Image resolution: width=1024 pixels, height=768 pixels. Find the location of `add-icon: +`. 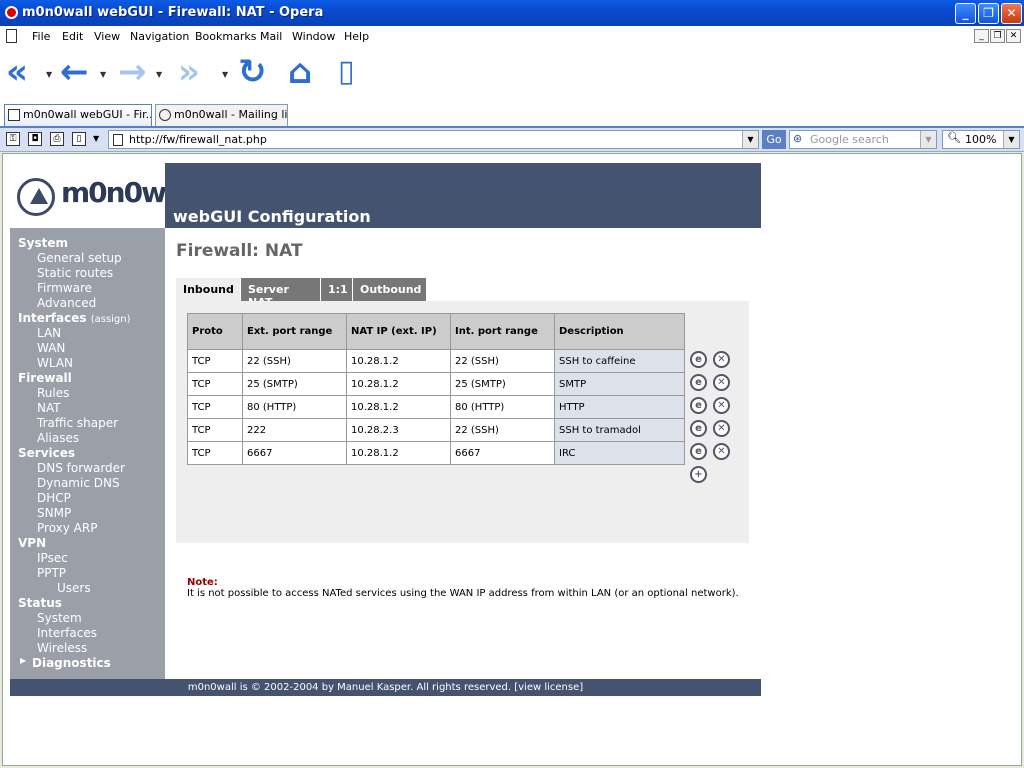

add-icon: + is located at coordinates (698, 474).